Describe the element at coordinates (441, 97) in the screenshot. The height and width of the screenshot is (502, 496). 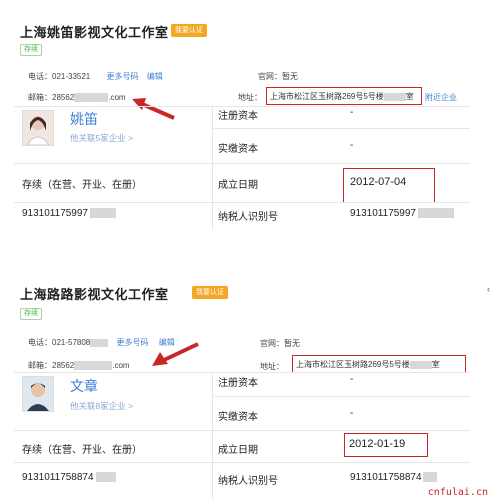
I see `nearby-link: 附近企业` at that location.